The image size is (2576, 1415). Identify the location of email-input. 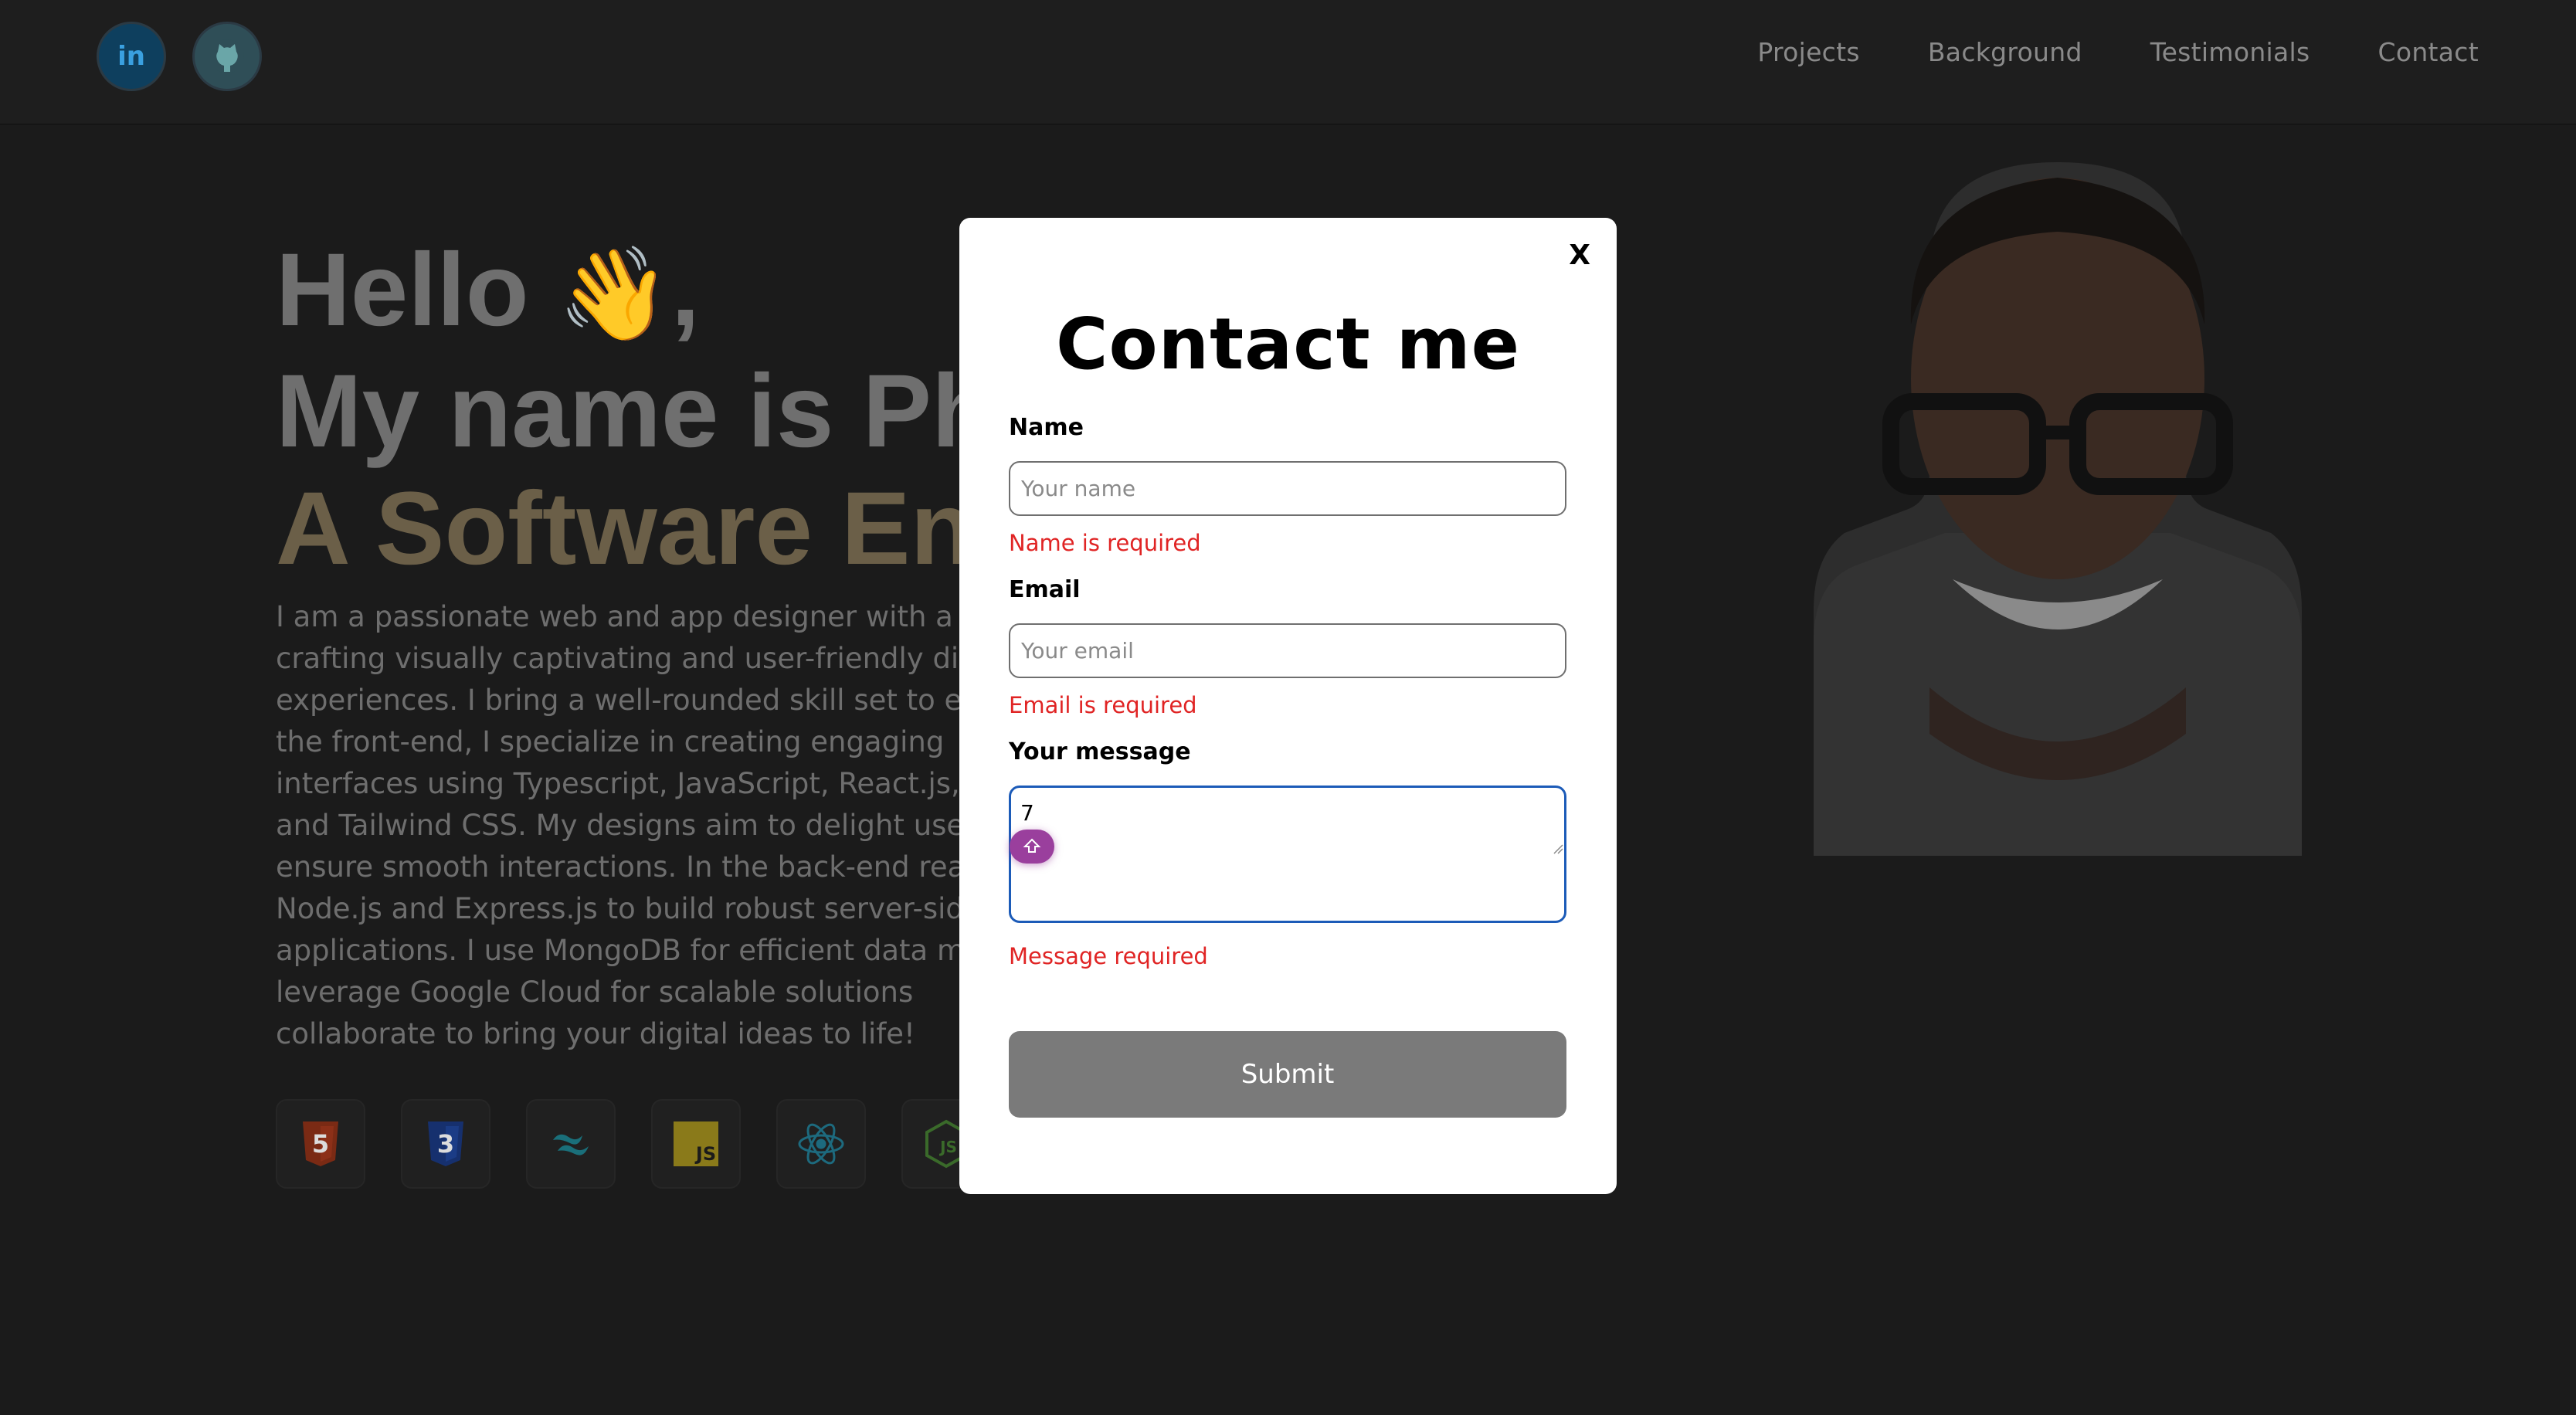
(1287, 651).